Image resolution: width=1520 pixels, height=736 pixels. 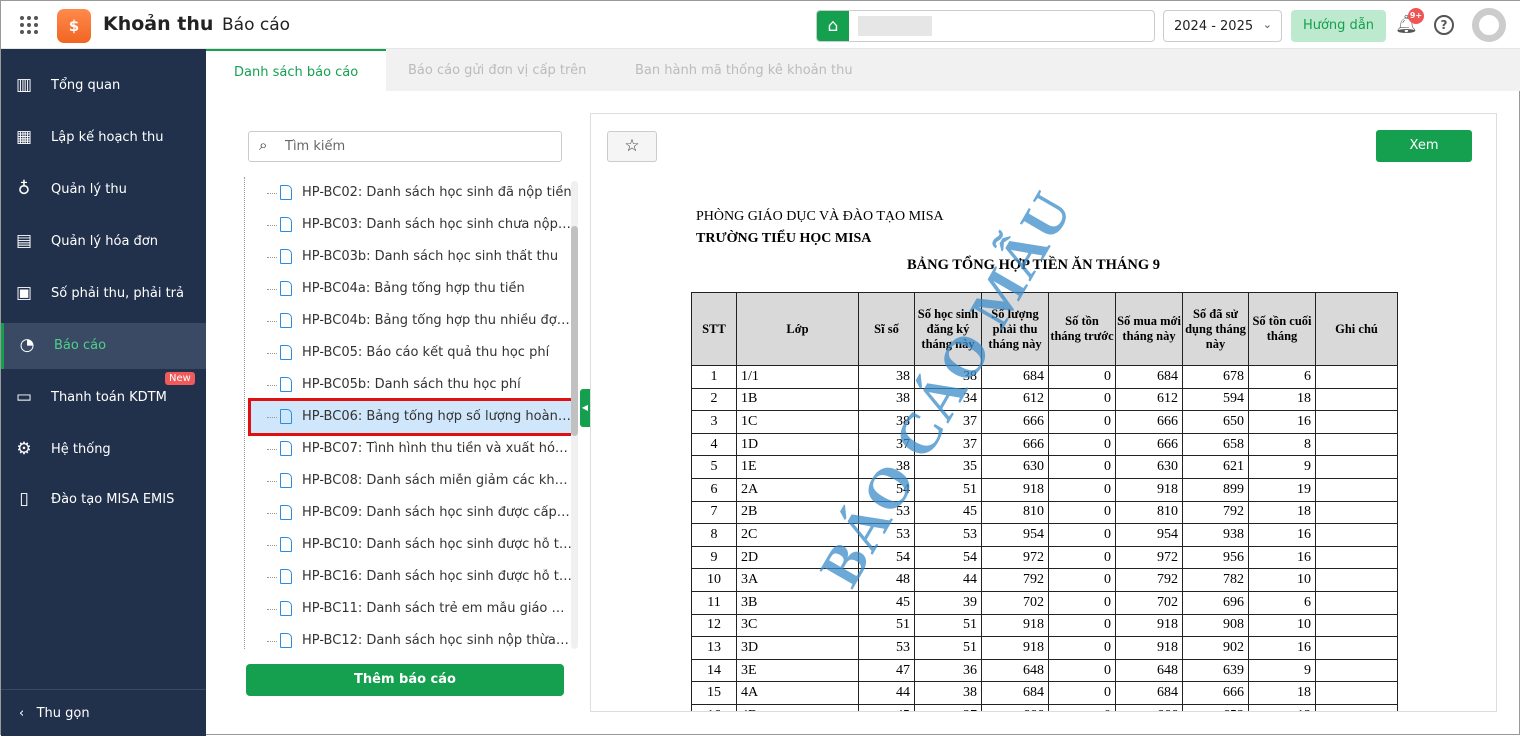 I want to click on sidebar-item-5: ◔ Báo cáo, so click(x=103, y=346).